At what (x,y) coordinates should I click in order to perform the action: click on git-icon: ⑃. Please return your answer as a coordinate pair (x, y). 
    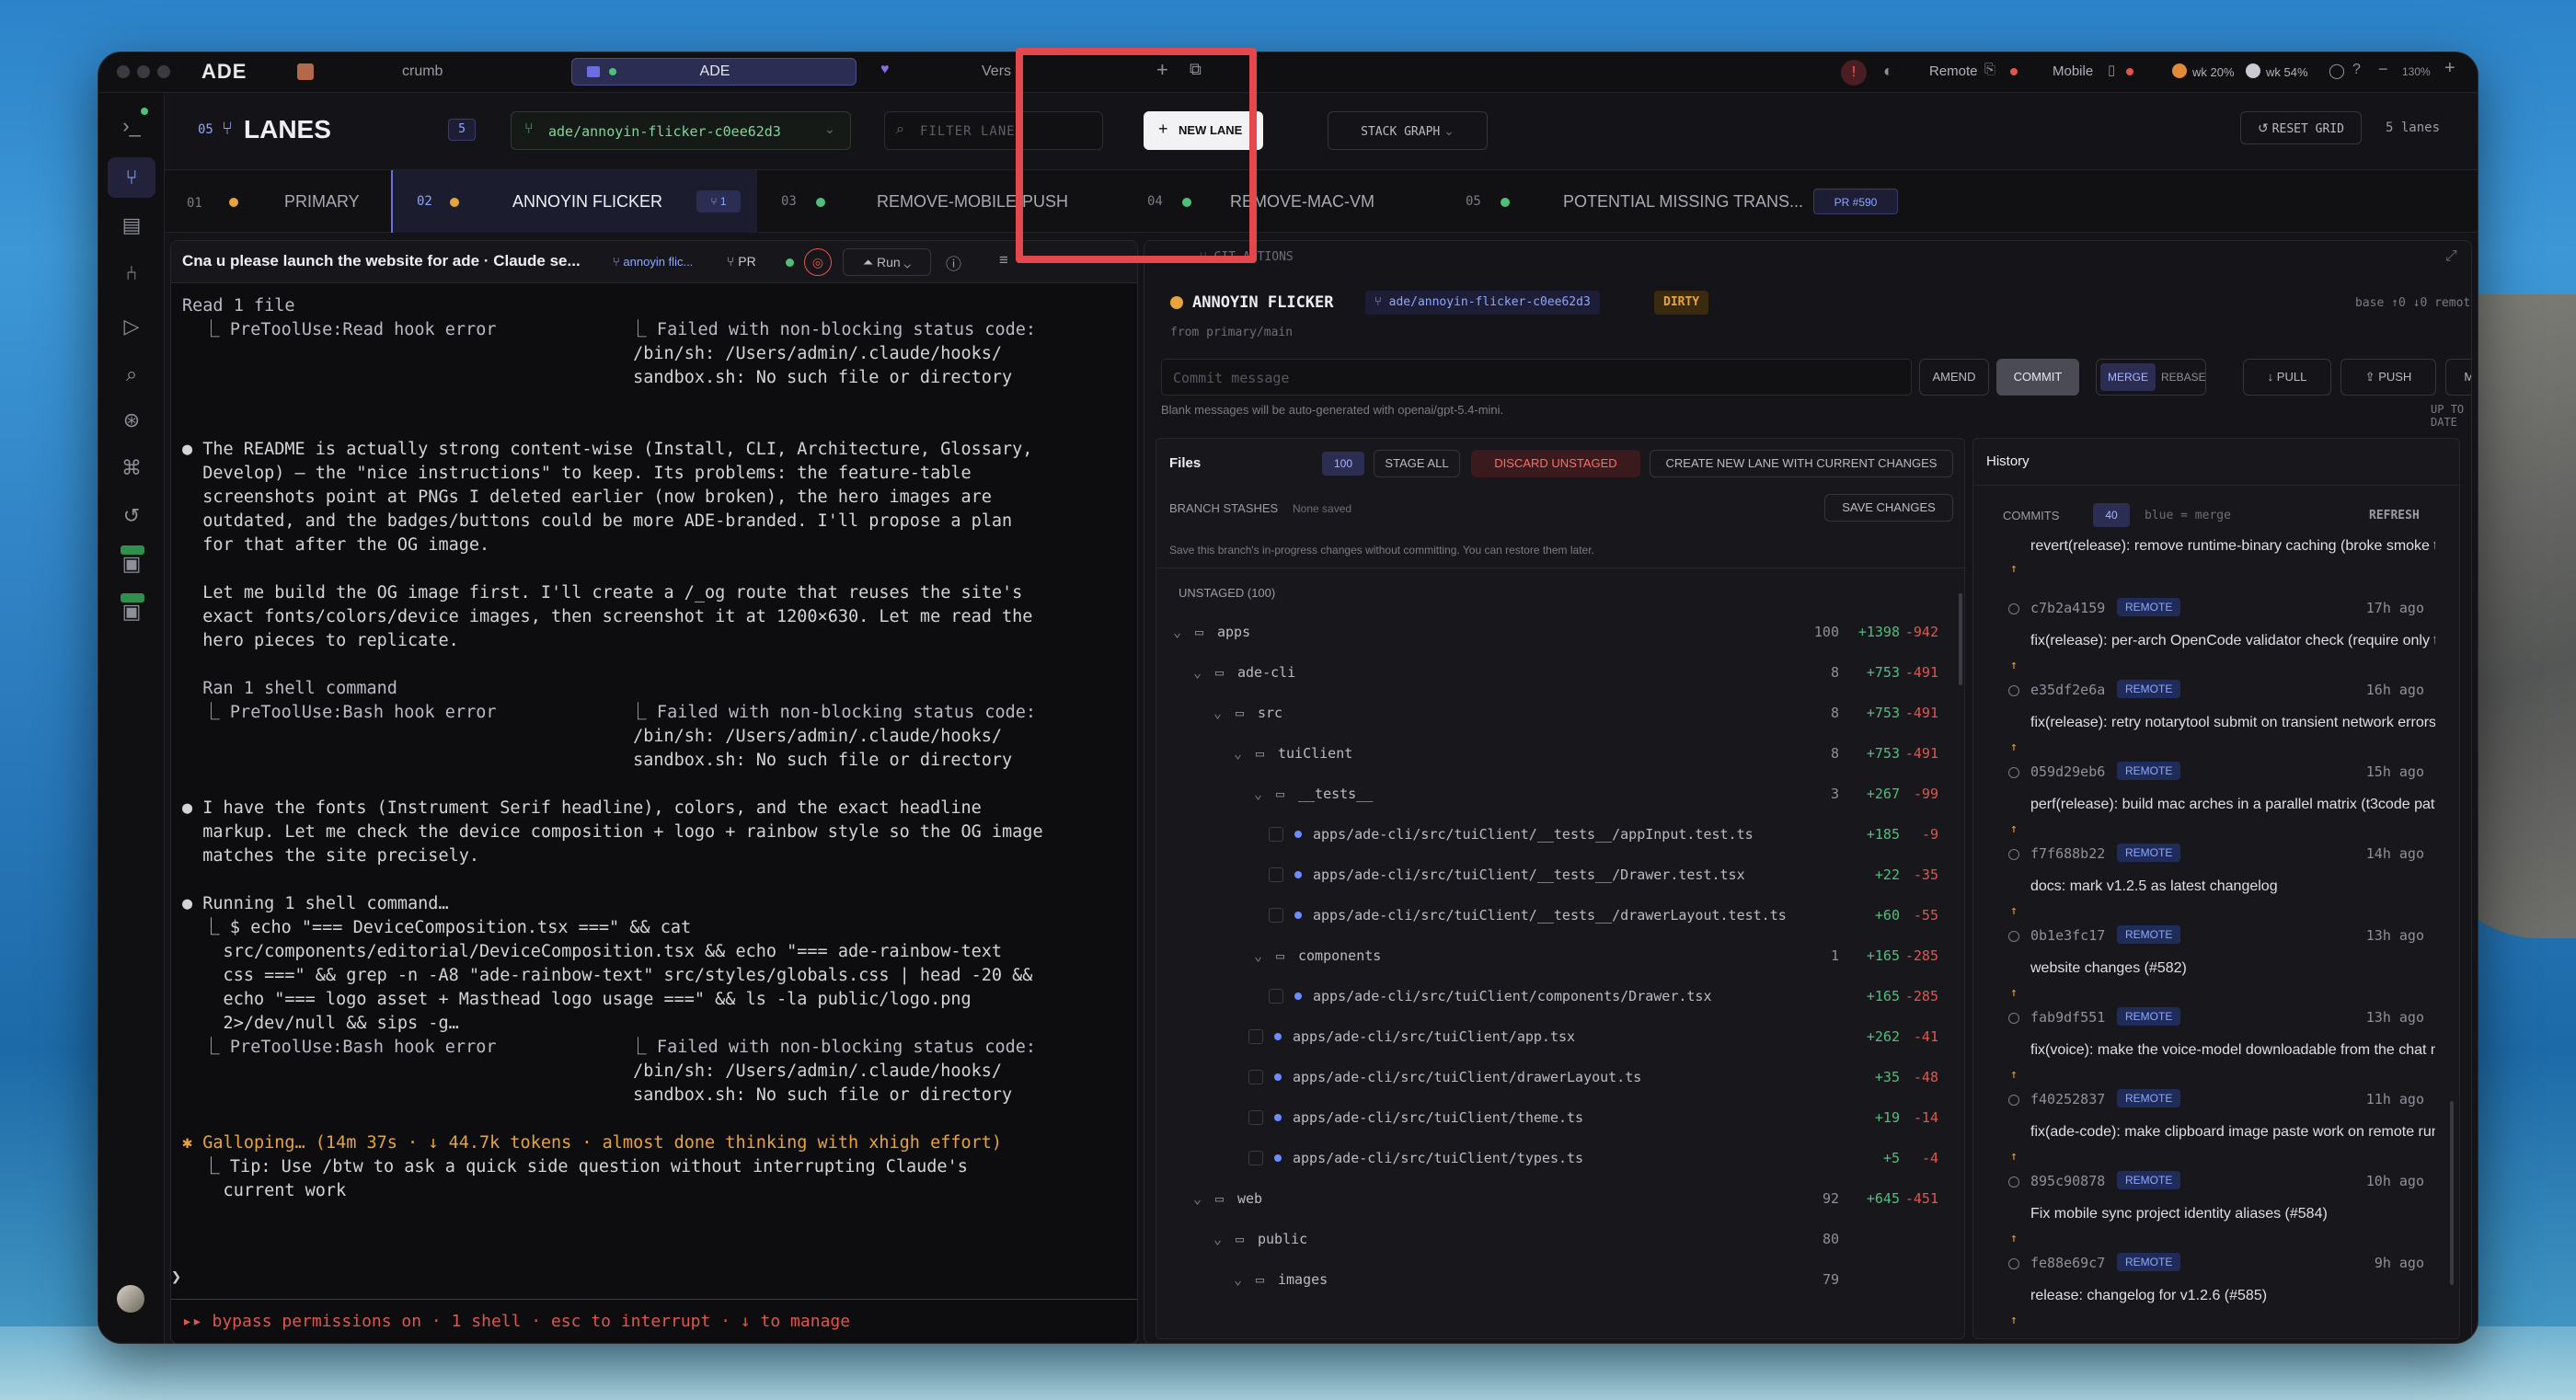
    Looking at the image, I should click on (131, 273).